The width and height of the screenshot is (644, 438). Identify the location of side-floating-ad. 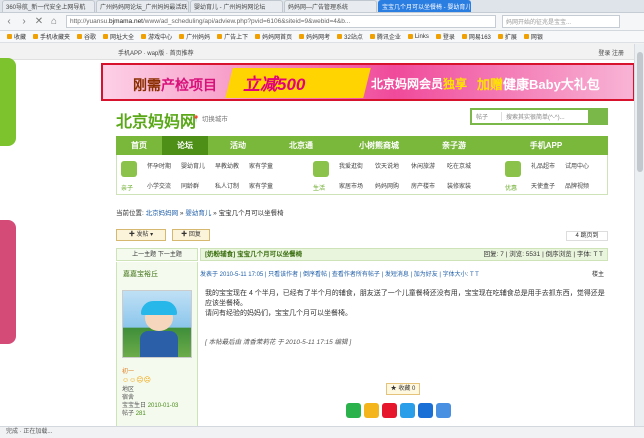
(8, 282).